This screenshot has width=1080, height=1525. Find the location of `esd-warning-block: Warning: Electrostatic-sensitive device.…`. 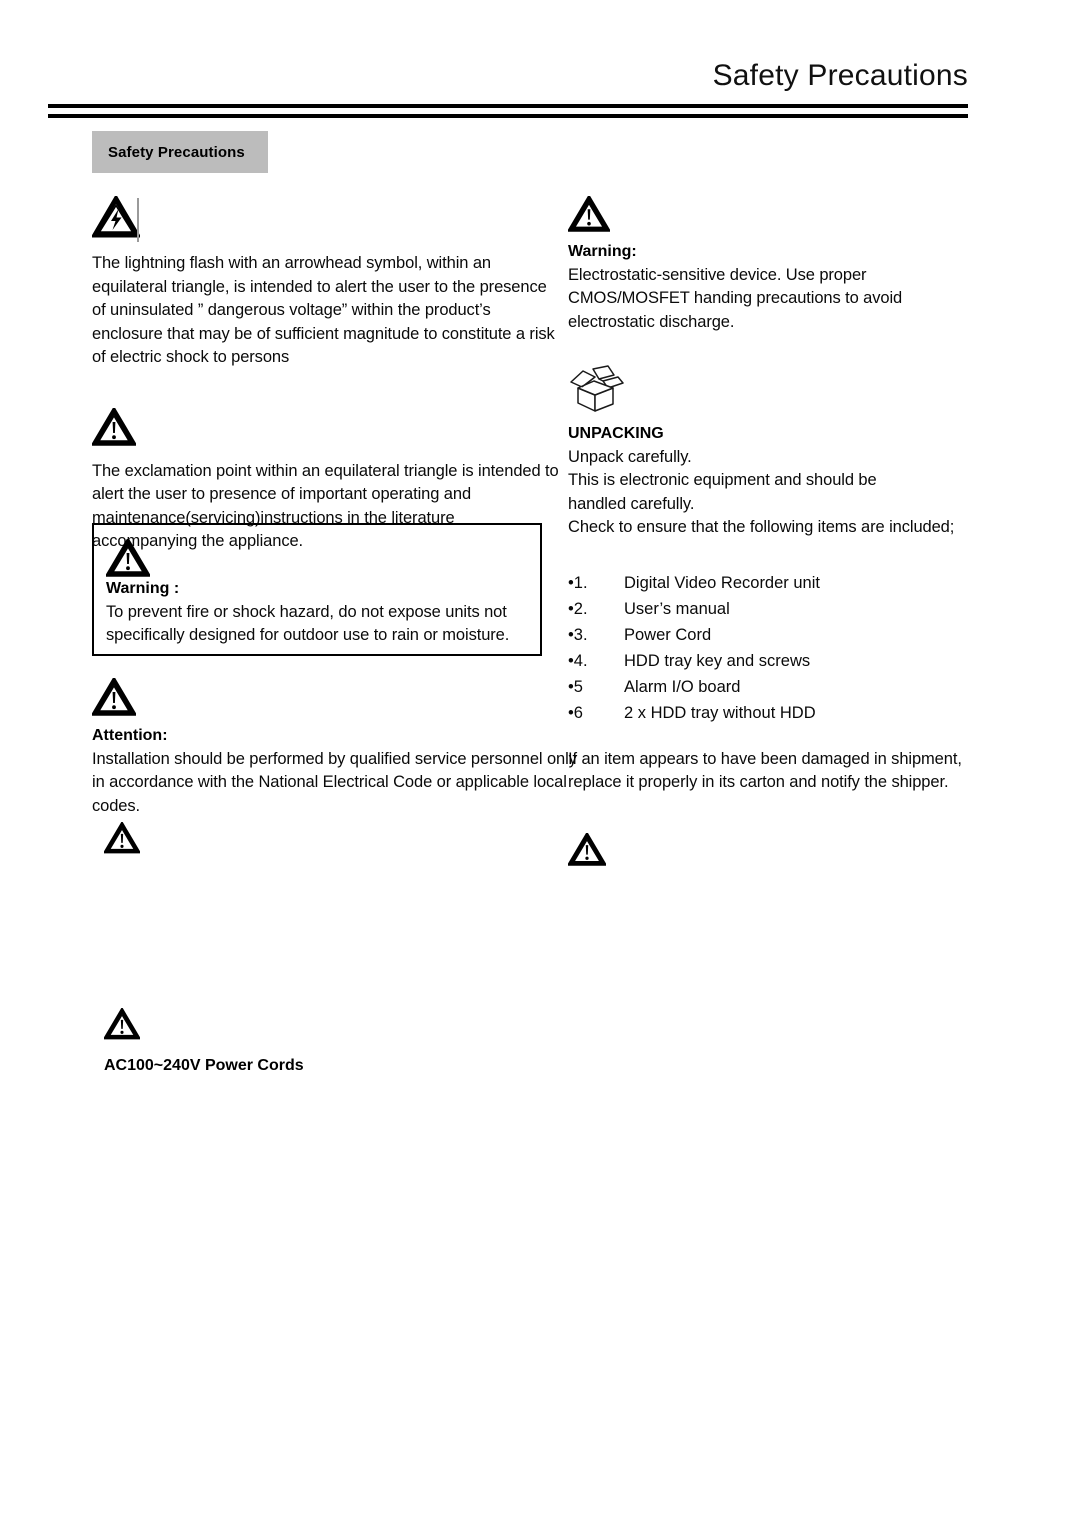

esd-warning-block: Warning: Electrostatic-sensitive device.… is located at coordinates (778, 265).